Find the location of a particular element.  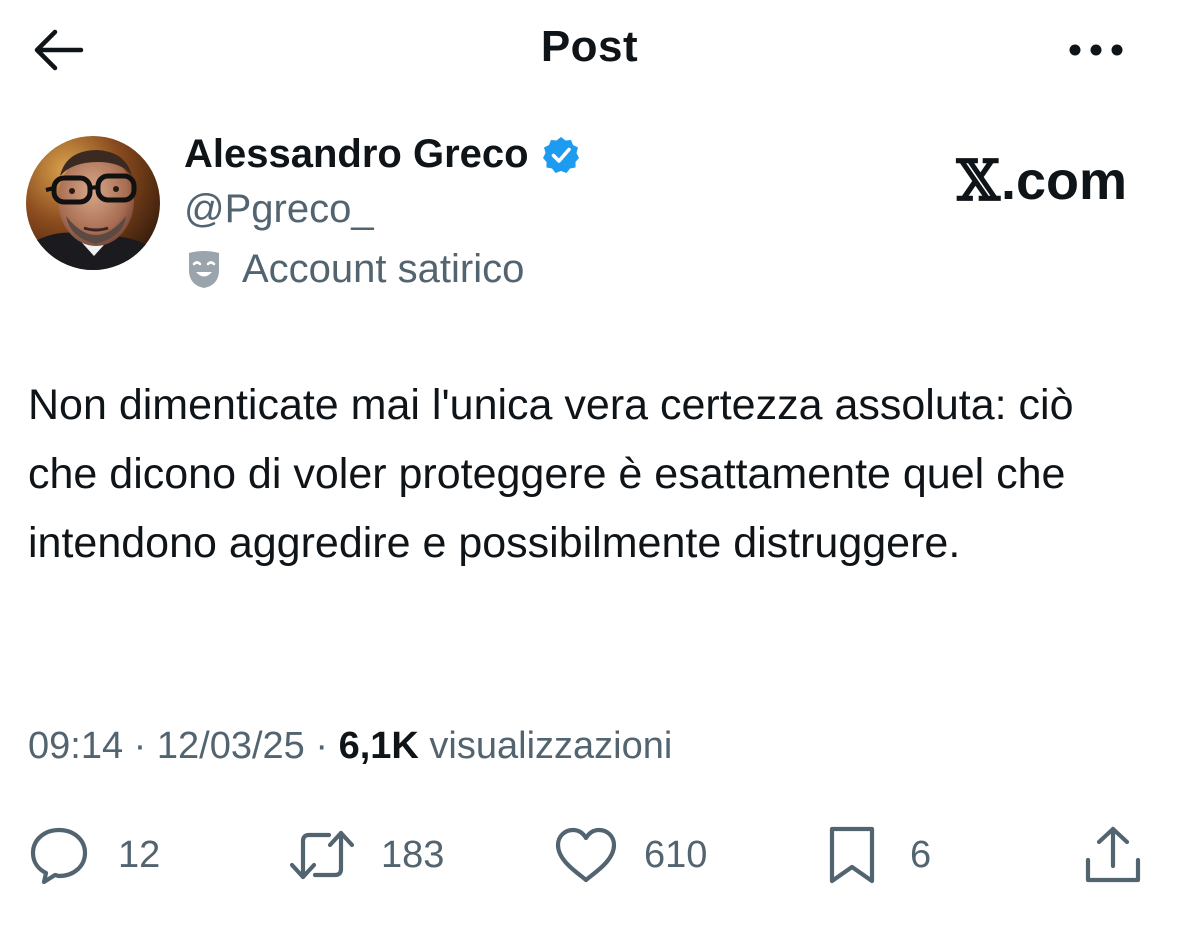

repost-icon is located at coordinates (322, 855).